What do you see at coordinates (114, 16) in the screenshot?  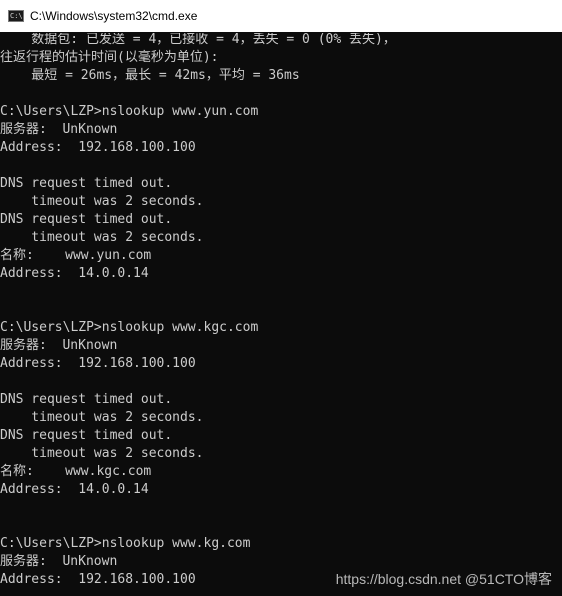 I see `window-title: C:\Windows\system32\cmd.exe` at bounding box center [114, 16].